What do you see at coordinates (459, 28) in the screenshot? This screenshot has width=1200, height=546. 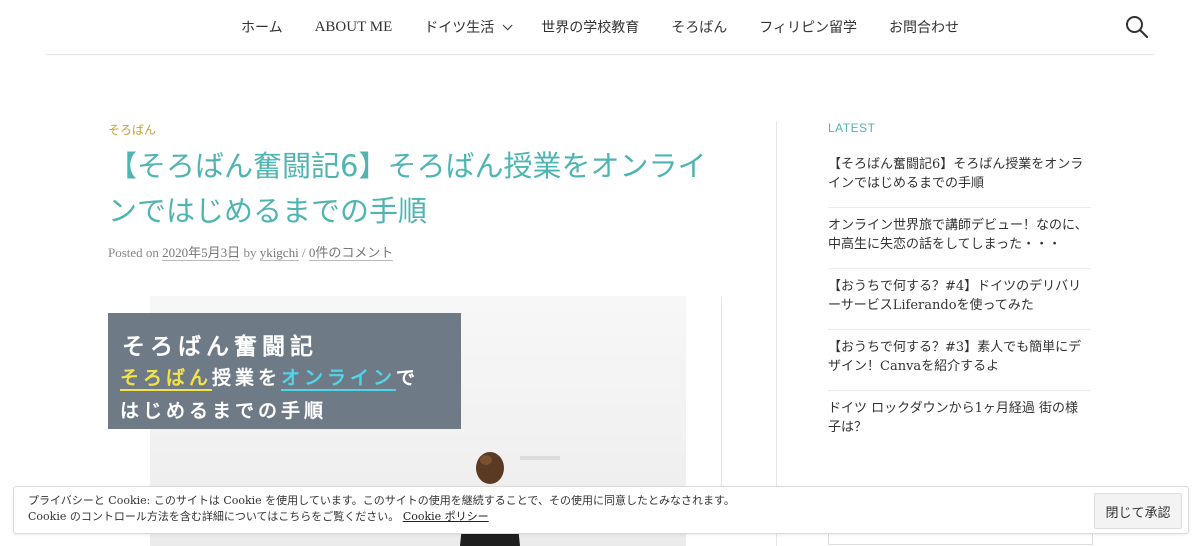 I see `nav-item-germany-life-label: ドイツ生活` at bounding box center [459, 28].